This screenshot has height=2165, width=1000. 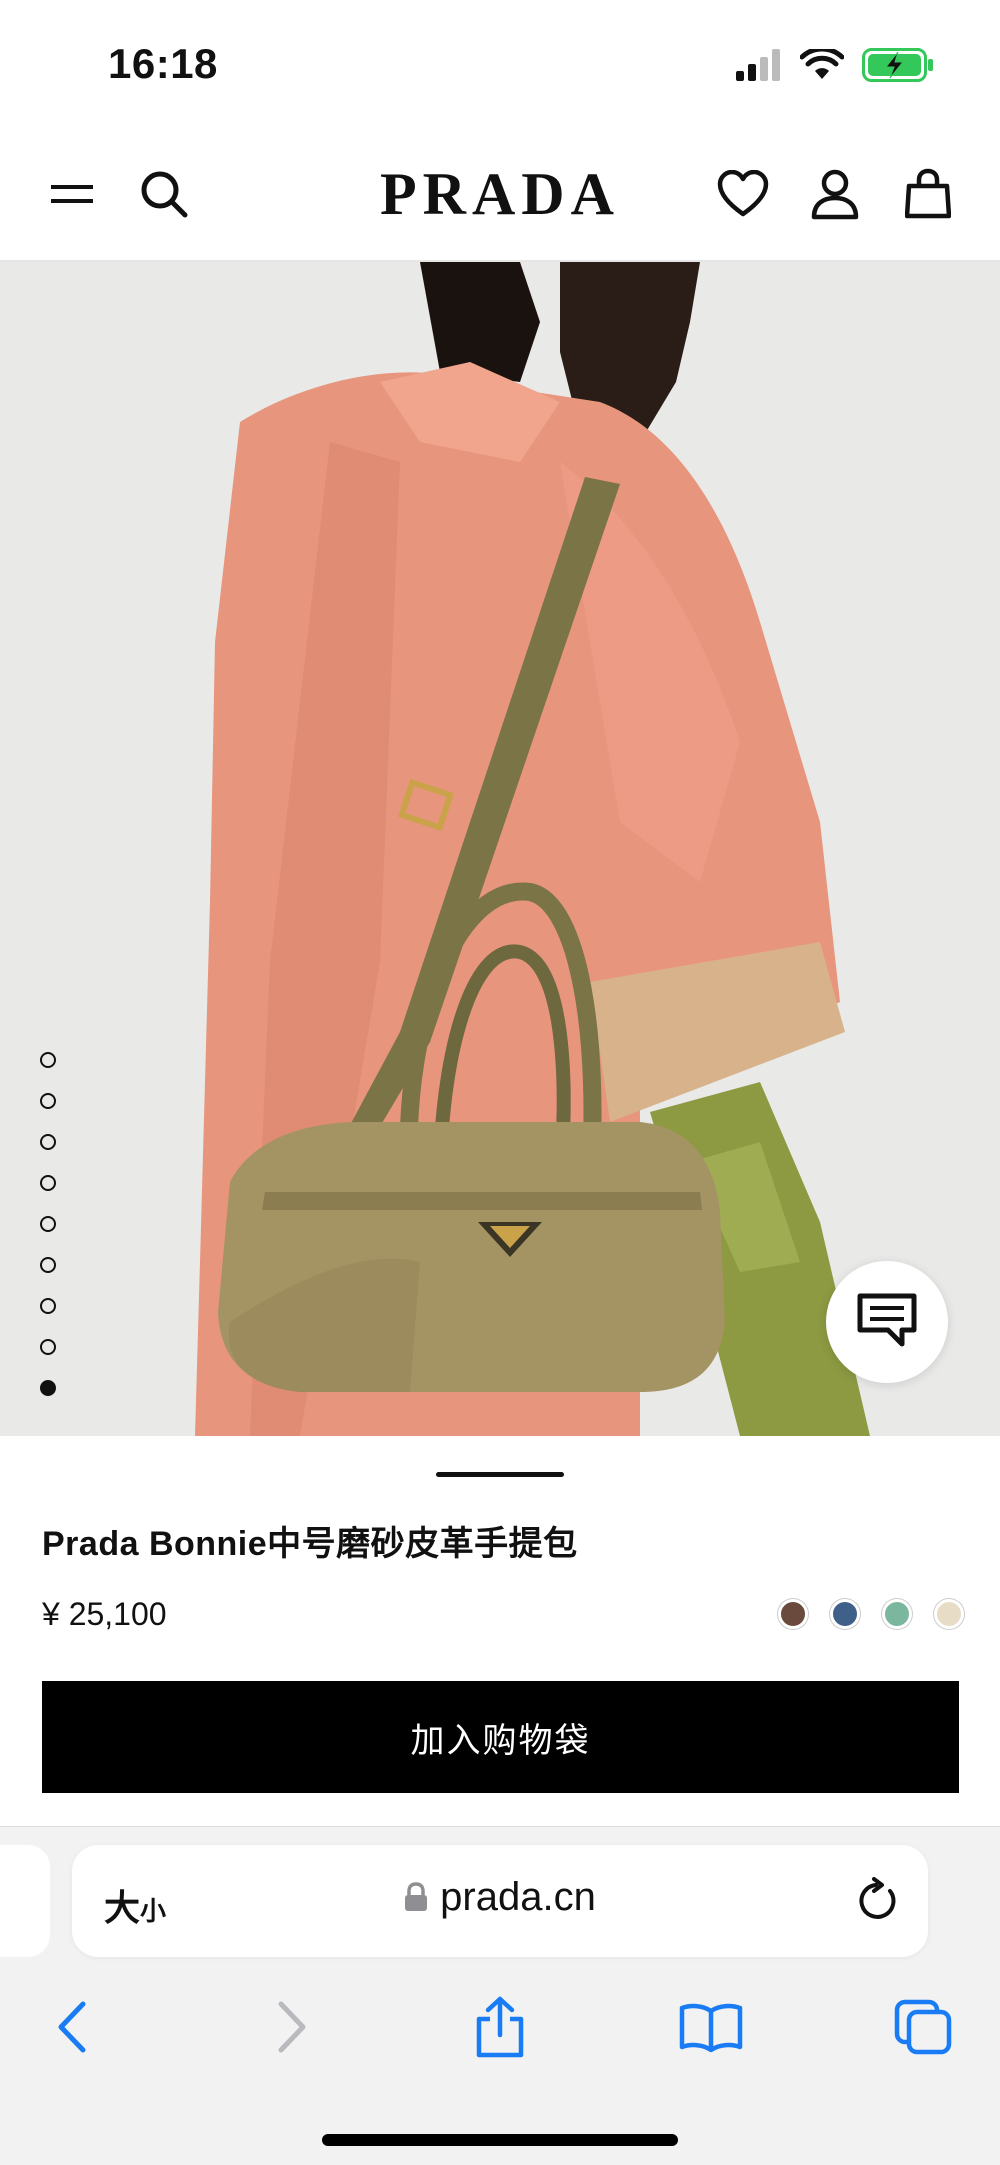 What do you see at coordinates (500, 2140) in the screenshot?
I see `home-indicator` at bounding box center [500, 2140].